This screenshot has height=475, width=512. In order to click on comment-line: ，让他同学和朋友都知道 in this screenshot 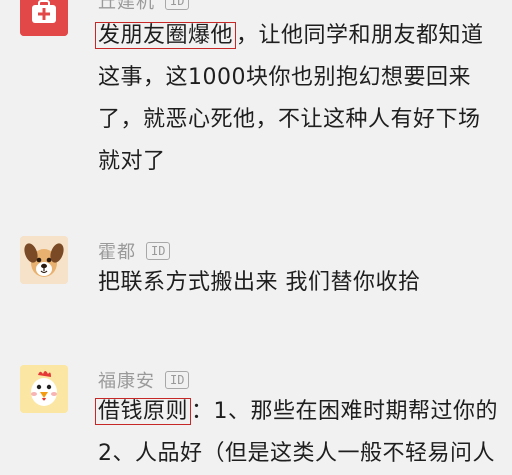, I will do `click(360, 35)`.